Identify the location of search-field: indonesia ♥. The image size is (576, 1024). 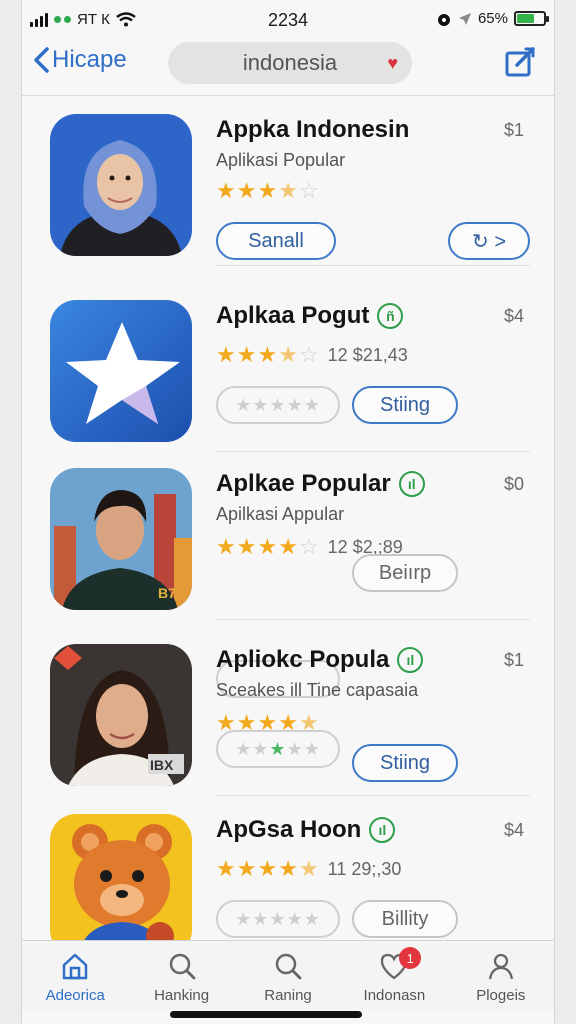
(290, 63).